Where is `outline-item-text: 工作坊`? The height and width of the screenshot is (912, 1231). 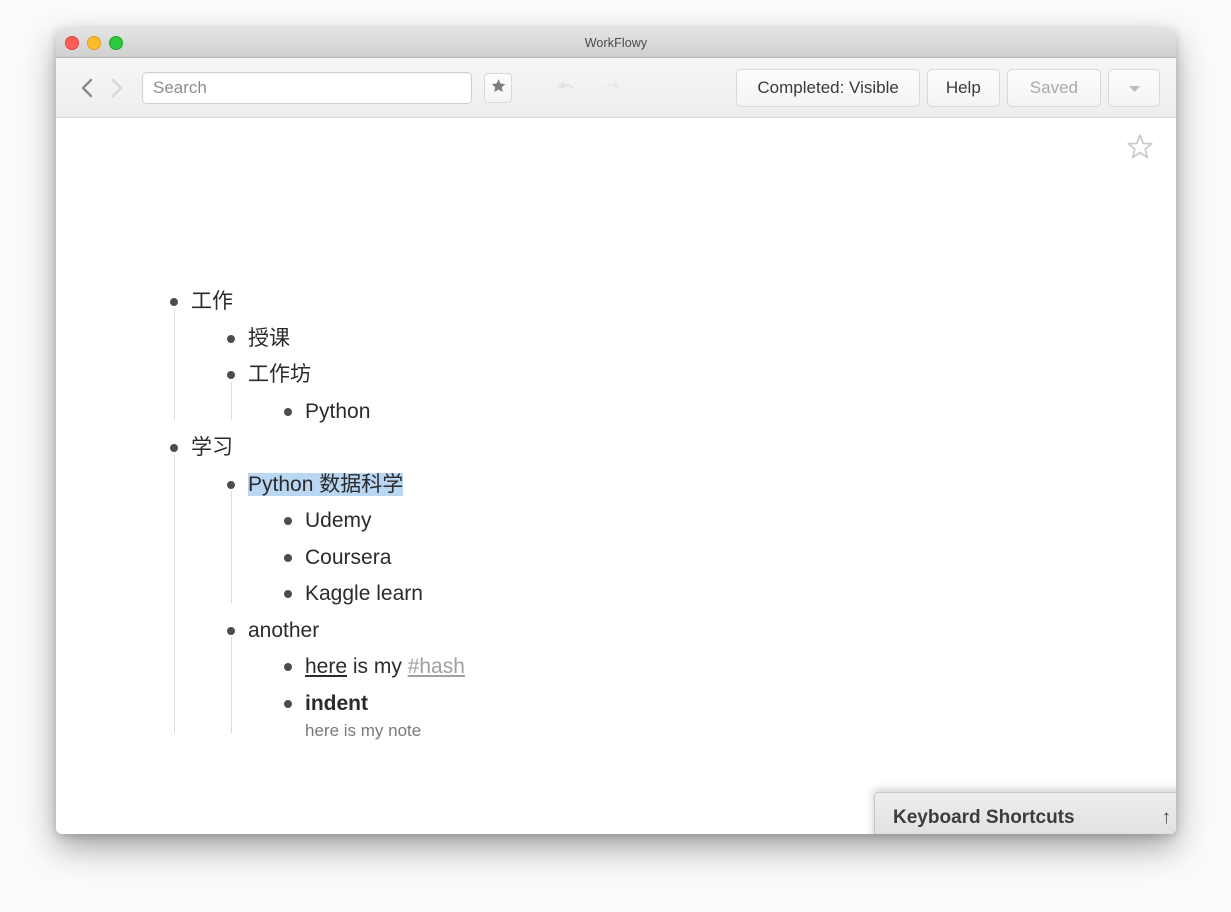 outline-item-text: 工作坊 is located at coordinates (277, 375).